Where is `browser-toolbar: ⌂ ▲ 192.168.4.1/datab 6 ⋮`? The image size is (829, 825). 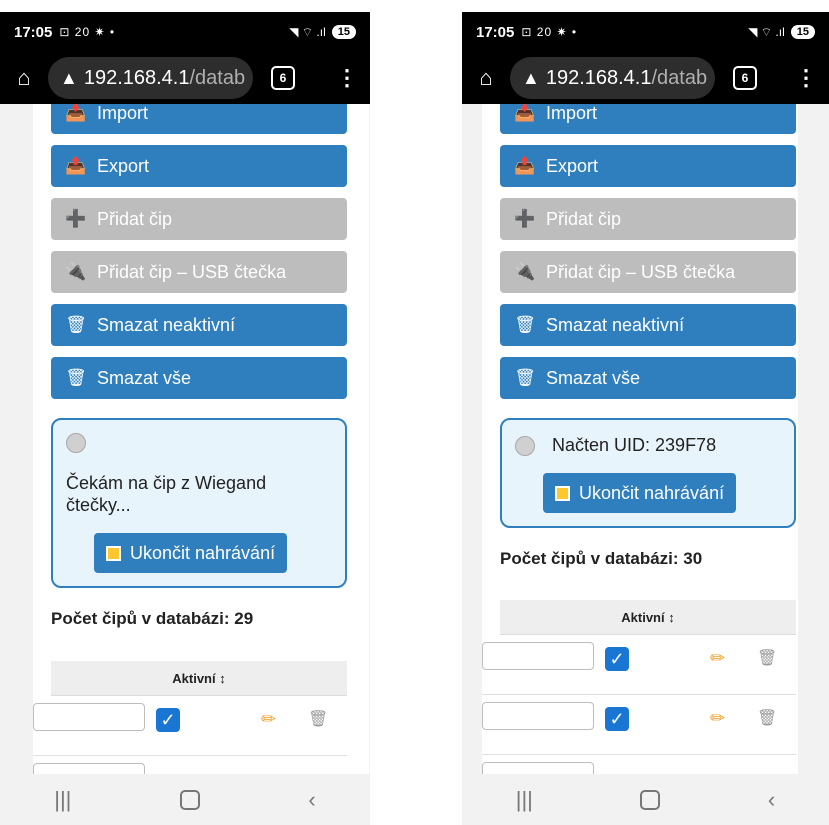 browser-toolbar: ⌂ ▲ 192.168.4.1/datab 6 ⋮ is located at coordinates (185, 78).